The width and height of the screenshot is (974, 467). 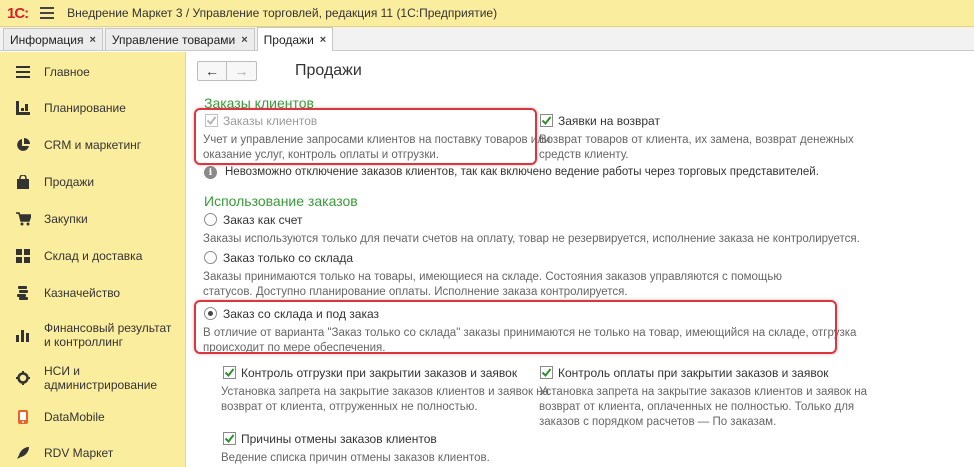 What do you see at coordinates (210, 172) in the screenshot?
I see `info-icon: i` at bounding box center [210, 172].